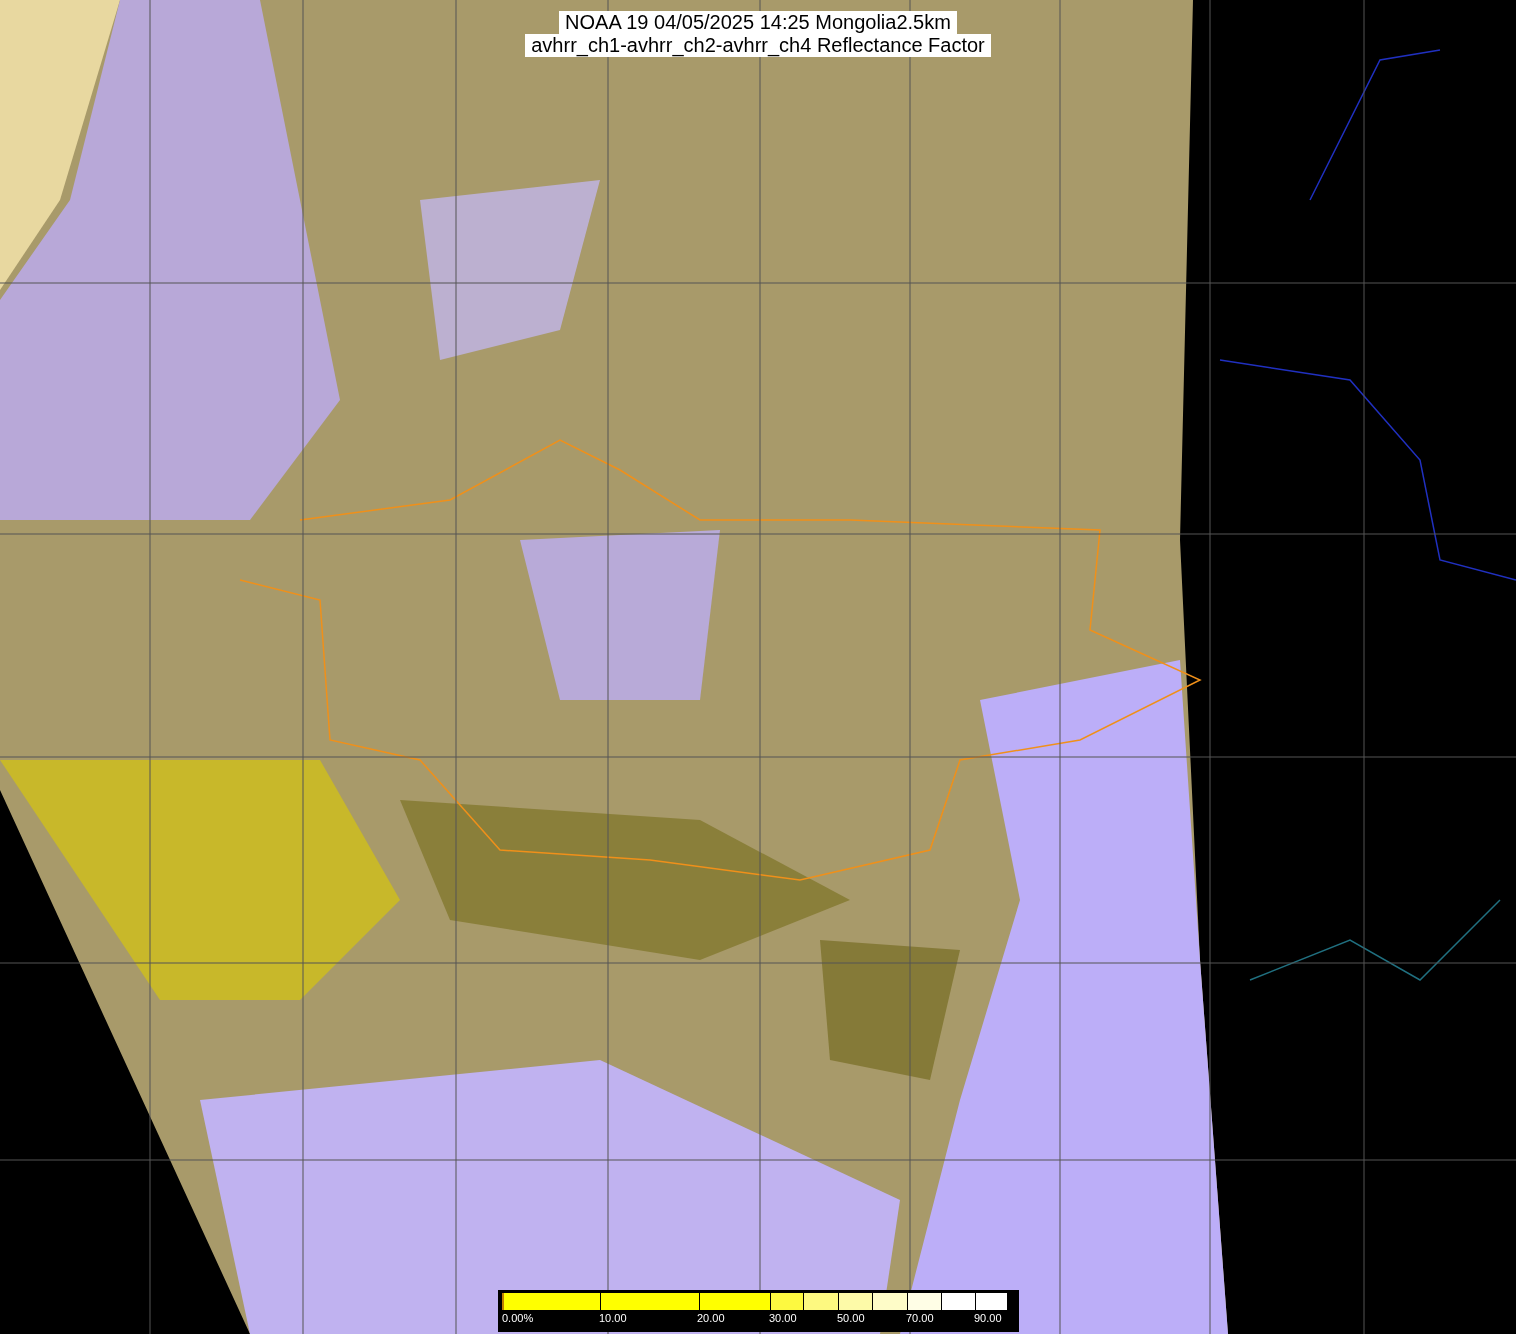 This screenshot has width=1516, height=1334. Describe the element at coordinates (758, 45) in the screenshot. I see `image-subtitle: avhrr_ch1-avhrr_ch2-avhrr_ch4 Reflectance Factor` at that location.